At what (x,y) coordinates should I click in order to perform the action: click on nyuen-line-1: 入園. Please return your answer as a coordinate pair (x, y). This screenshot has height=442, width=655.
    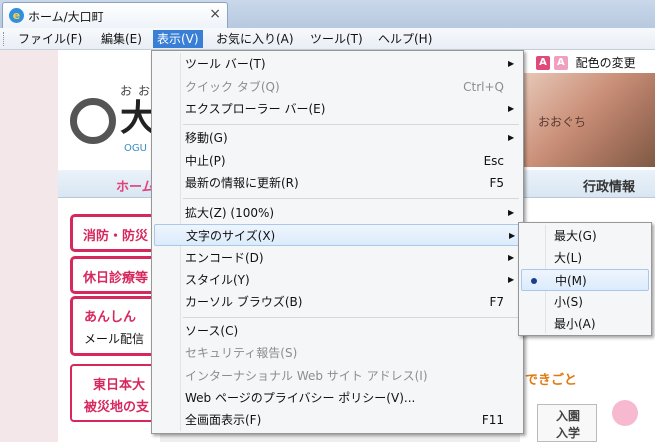
    Looking at the image, I should click on (568, 416).